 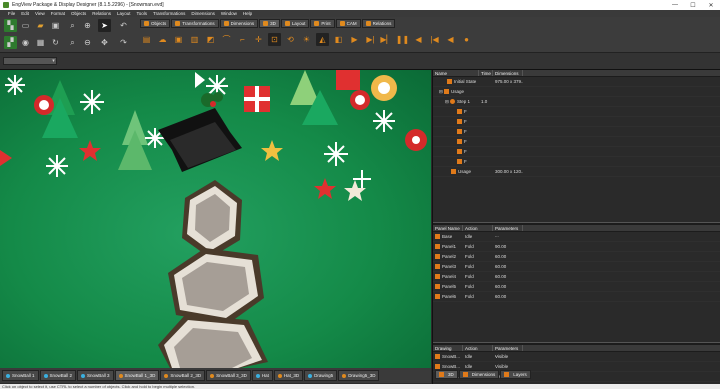 What do you see at coordinates (11, 13) in the screenshot?
I see `menu-file: File` at bounding box center [11, 13].